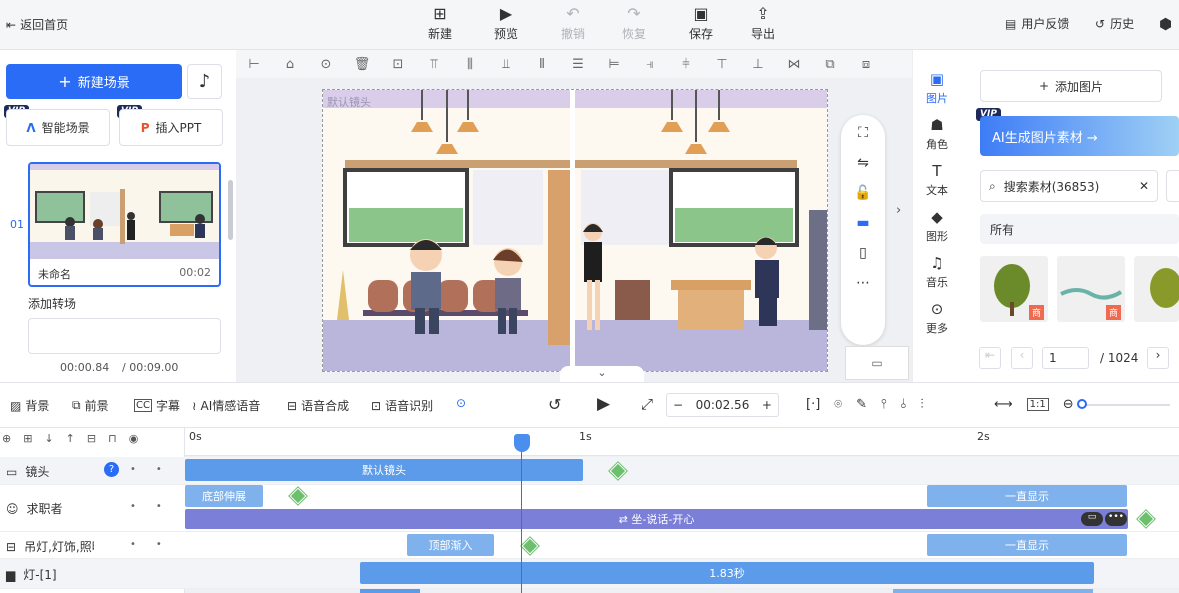  What do you see at coordinates (58, 127) in the screenshot?
I see `smart-scene-button: Λ 智能场景` at bounding box center [58, 127].